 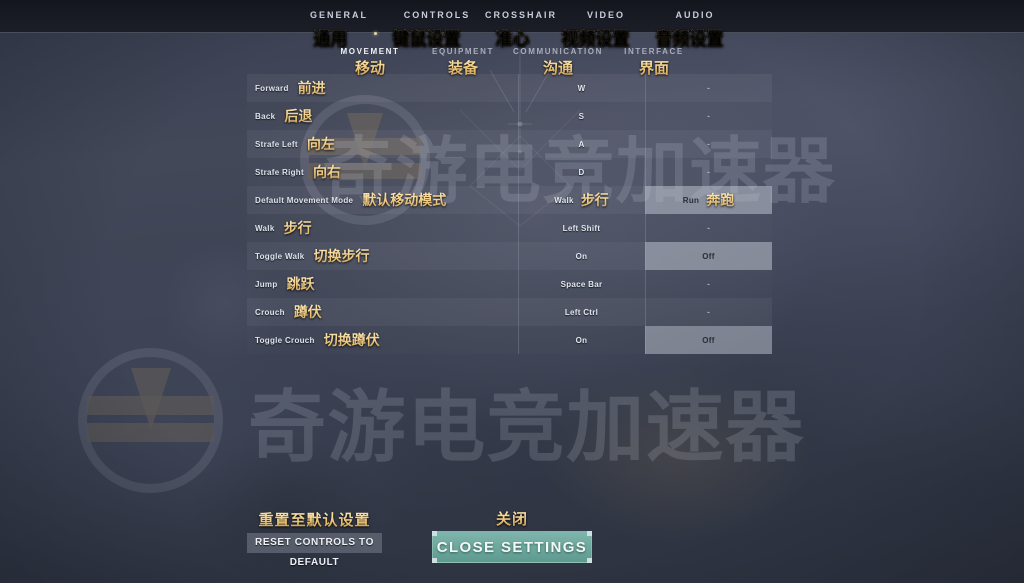 I want to click on close-settings-group: 关闭 CLOSE SETTINGS, so click(x=512, y=535).